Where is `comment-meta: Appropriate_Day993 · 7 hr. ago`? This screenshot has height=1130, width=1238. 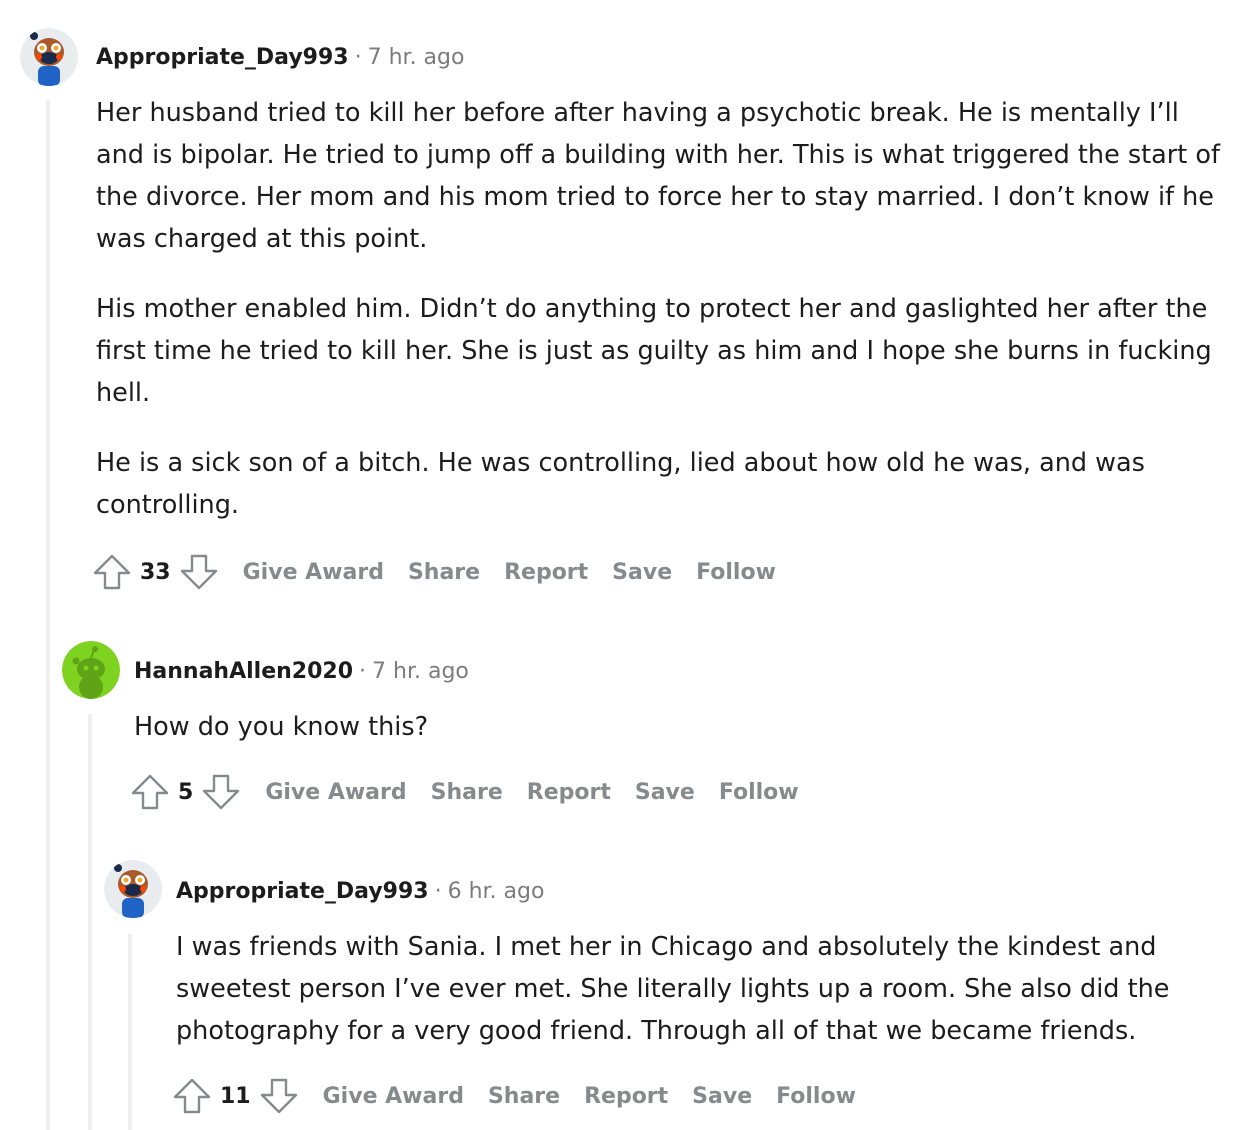
comment-meta: Appropriate_Day993 · 7 hr. ago is located at coordinates (280, 58).